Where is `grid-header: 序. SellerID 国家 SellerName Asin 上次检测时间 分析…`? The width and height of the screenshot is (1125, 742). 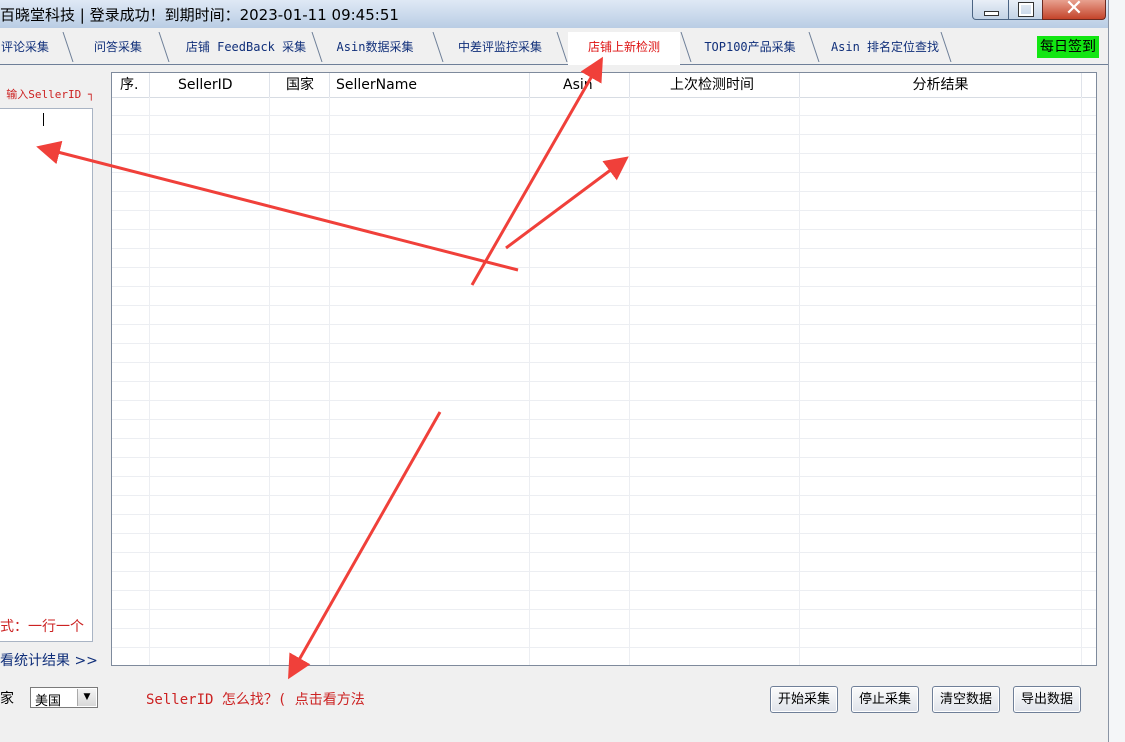 grid-header: 序. SellerID 国家 SellerName Asin 上次检测时间 分析… is located at coordinates (604, 85).